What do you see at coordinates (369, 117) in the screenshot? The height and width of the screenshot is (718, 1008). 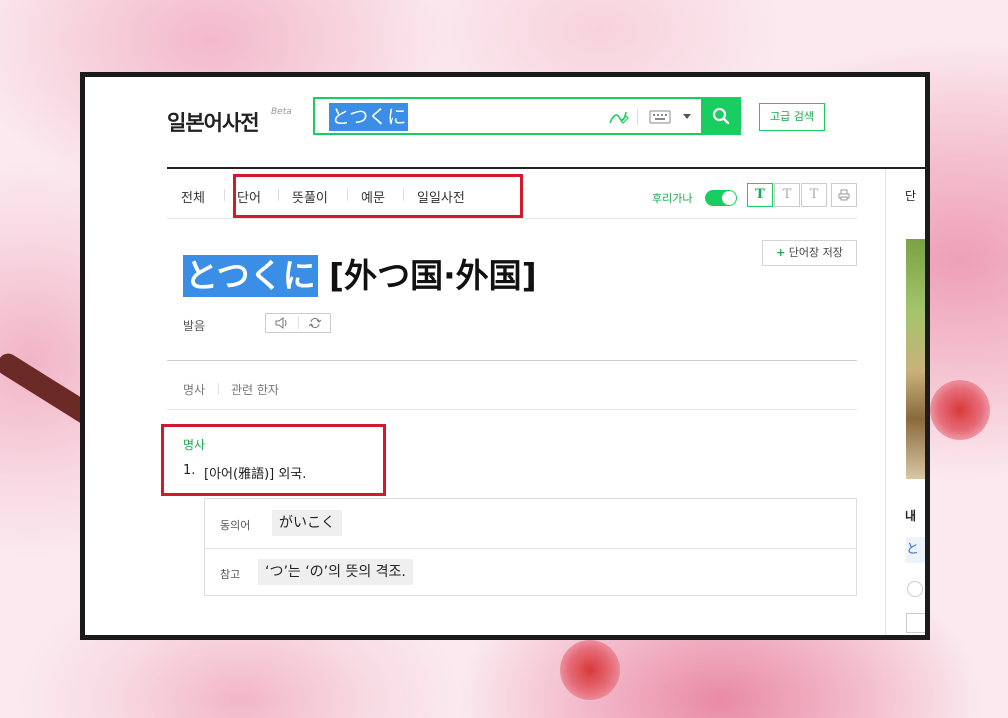 I see `search-input-selection: とつくに` at bounding box center [369, 117].